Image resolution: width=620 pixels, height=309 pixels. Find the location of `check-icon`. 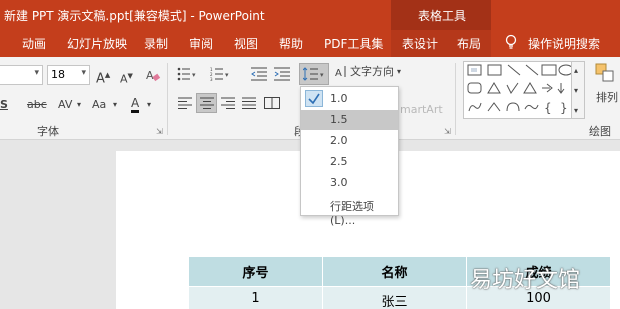

check-icon is located at coordinates (314, 98).